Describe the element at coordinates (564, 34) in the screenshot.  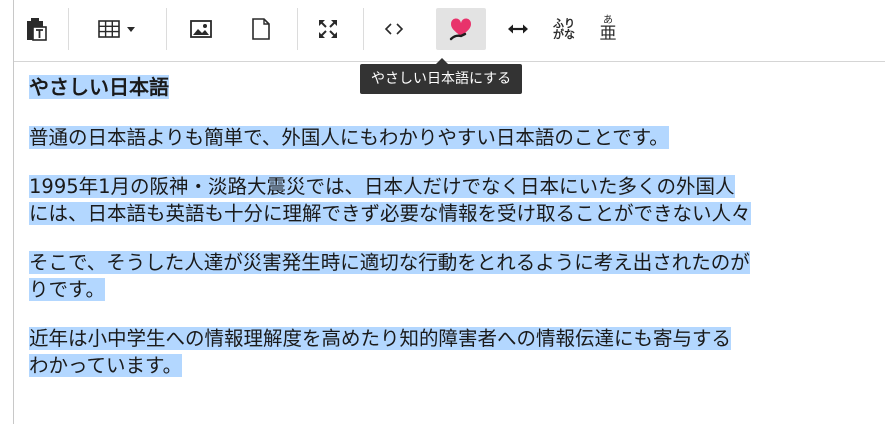
I see `furigana-icon-bottom: がな` at that location.